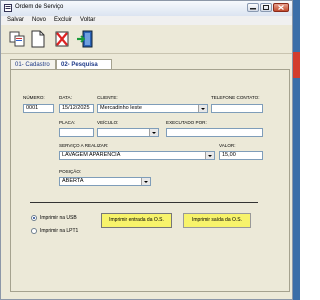 The image size is (320, 300). Describe the element at coordinates (17, 39) in the screenshot. I see `copy-icon` at that location.